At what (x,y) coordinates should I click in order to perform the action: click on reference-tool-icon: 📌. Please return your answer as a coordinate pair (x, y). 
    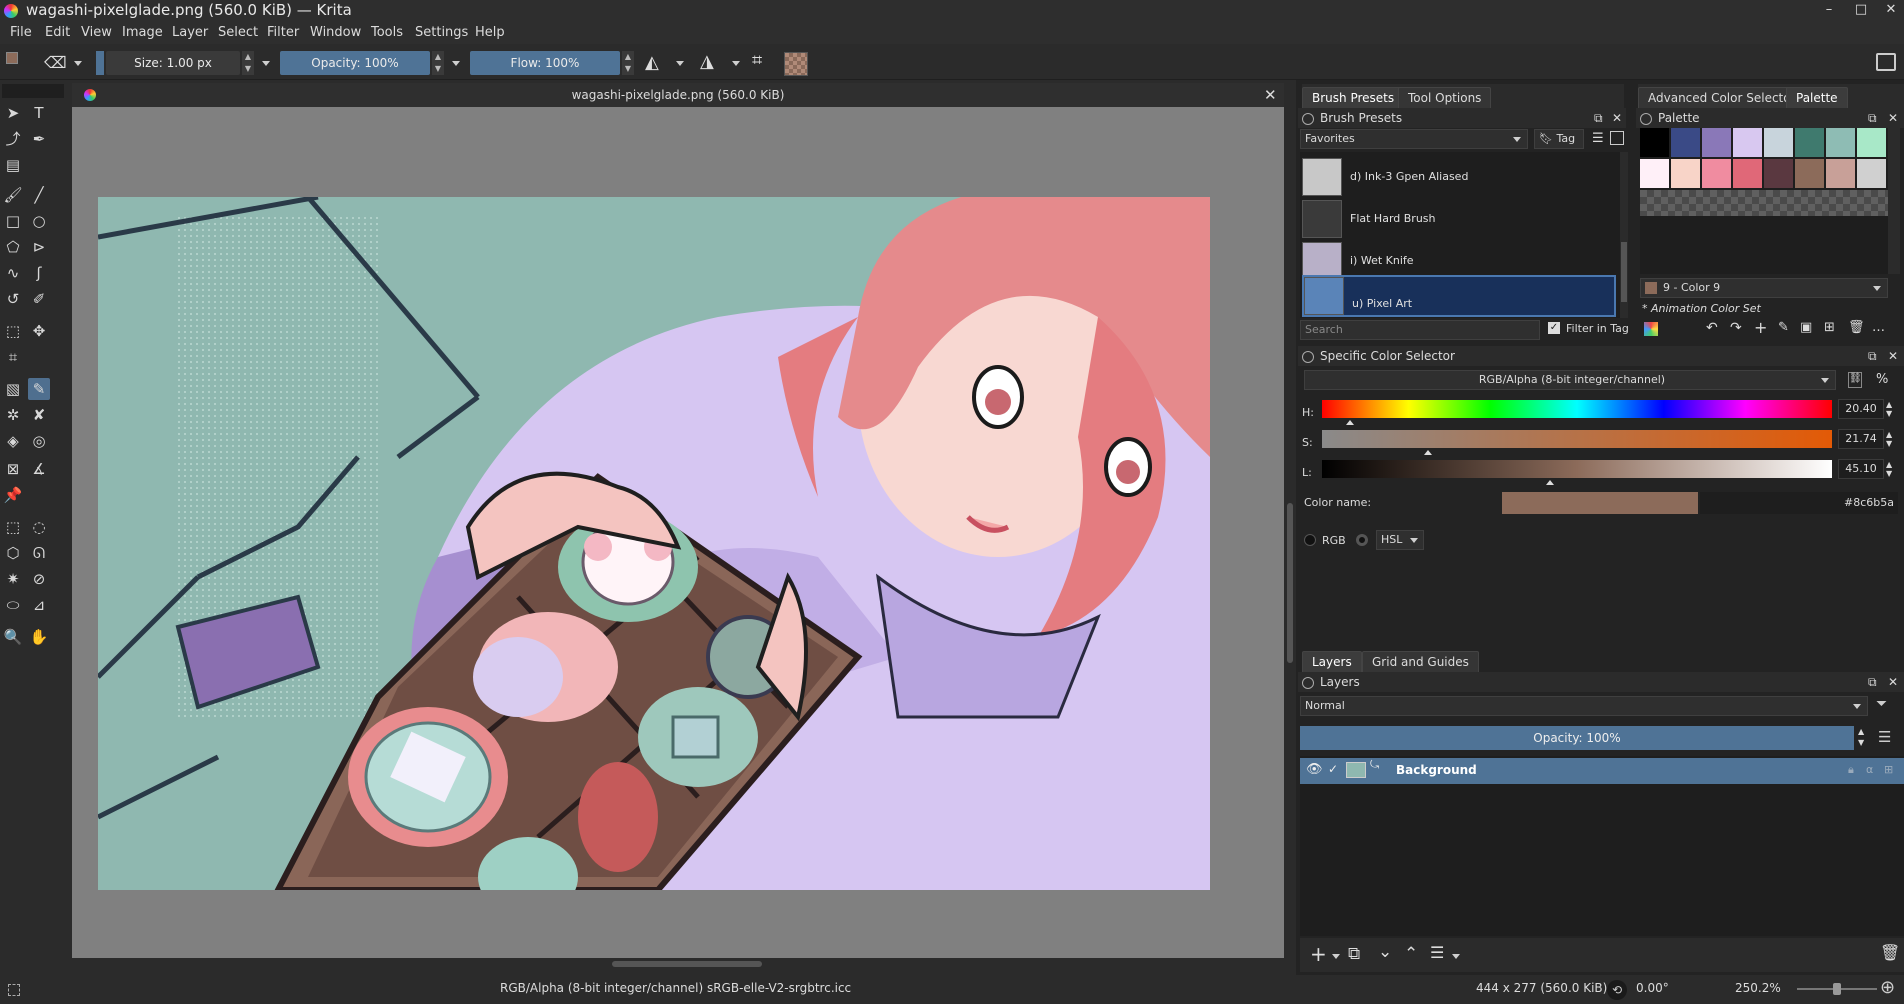
    Looking at the image, I should click on (13, 495).